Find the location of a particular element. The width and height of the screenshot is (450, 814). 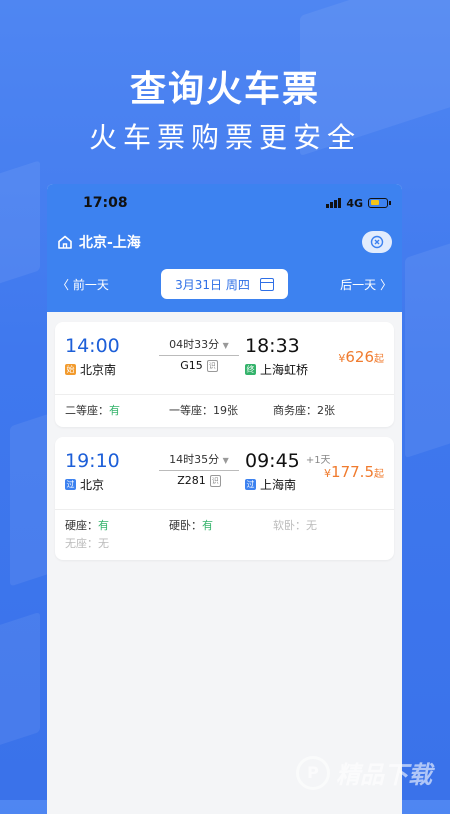

clear-button is located at coordinates (377, 242).